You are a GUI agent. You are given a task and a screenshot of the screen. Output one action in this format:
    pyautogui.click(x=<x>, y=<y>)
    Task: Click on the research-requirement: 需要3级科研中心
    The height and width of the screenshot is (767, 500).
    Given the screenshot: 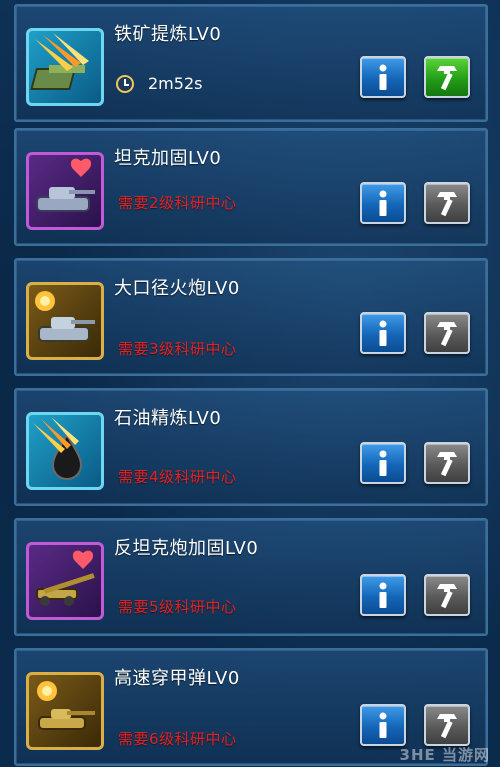 What is the action you would take?
    pyautogui.click(x=177, y=349)
    